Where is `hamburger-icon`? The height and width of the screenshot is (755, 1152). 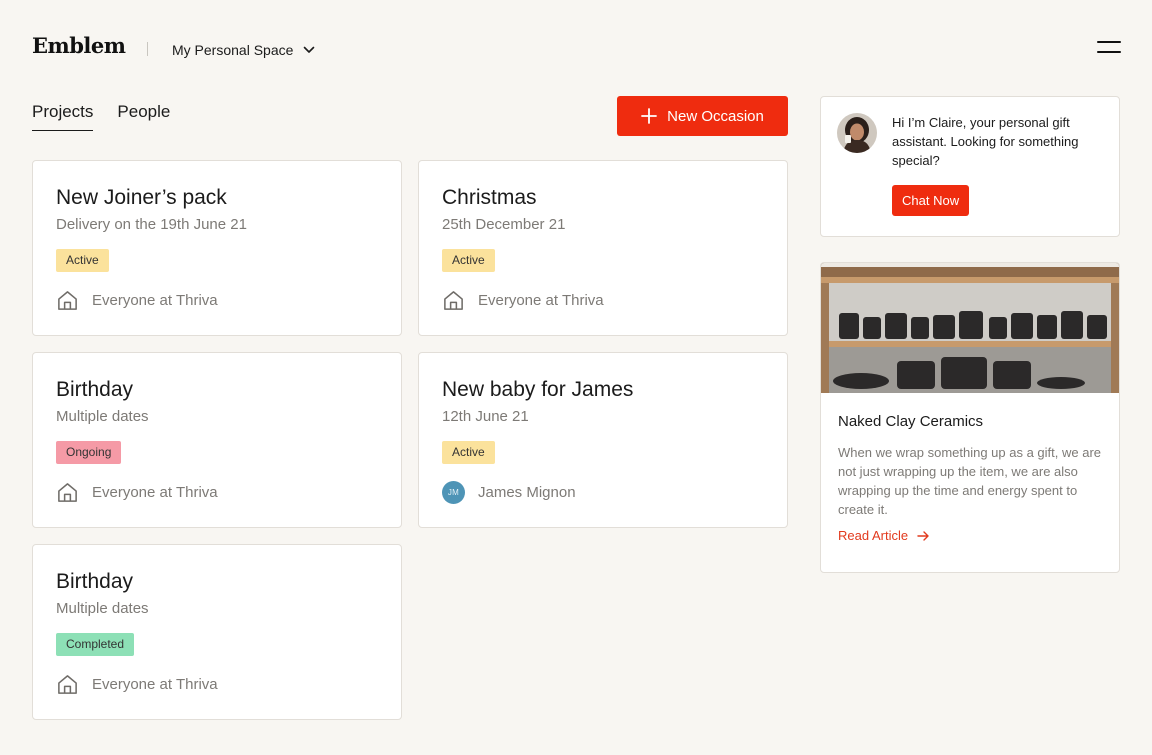
hamburger-icon is located at coordinates (1109, 47).